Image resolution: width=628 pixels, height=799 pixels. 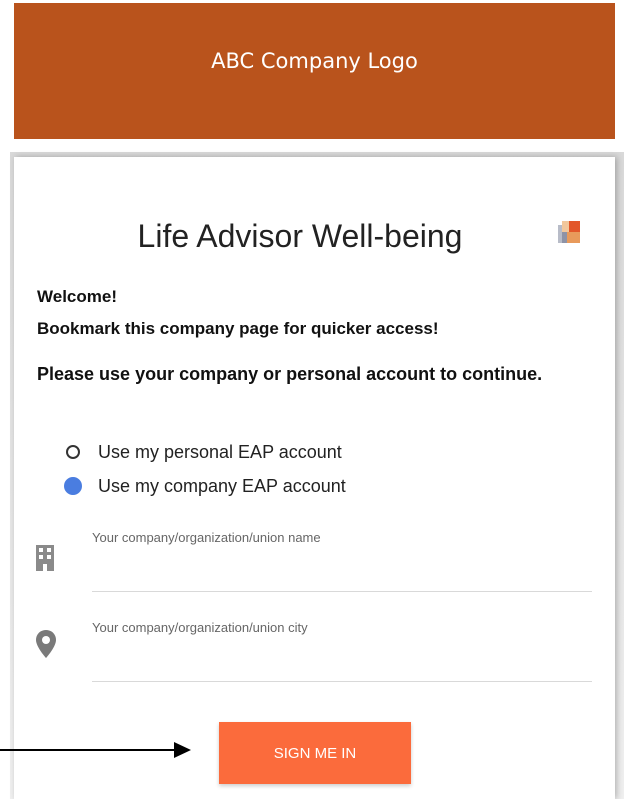 I want to click on location-pin-icon, so click(x=46, y=644).